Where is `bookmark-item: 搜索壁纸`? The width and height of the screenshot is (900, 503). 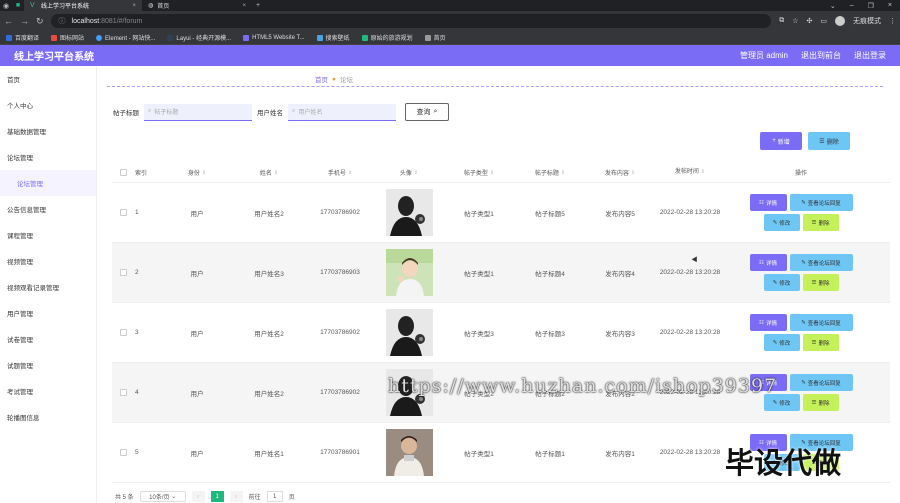
bookmark-item: 搜索壁纸 is located at coordinates (333, 37).